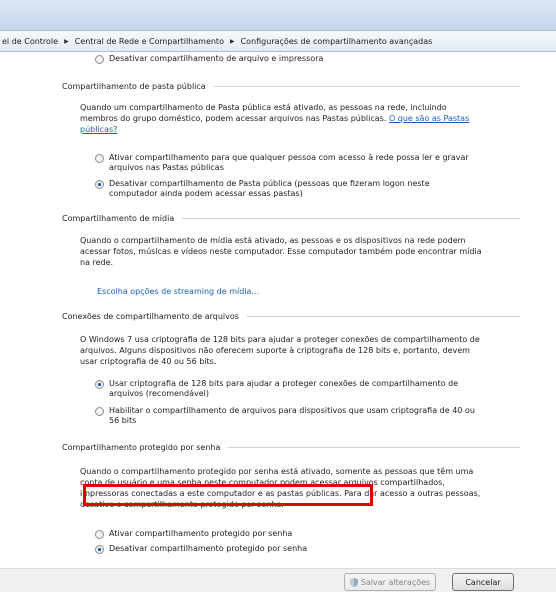 The height and width of the screenshot is (592, 556). I want to click on section-title-text: Conexões de compartilhamento de arquivos, so click(150, 316).